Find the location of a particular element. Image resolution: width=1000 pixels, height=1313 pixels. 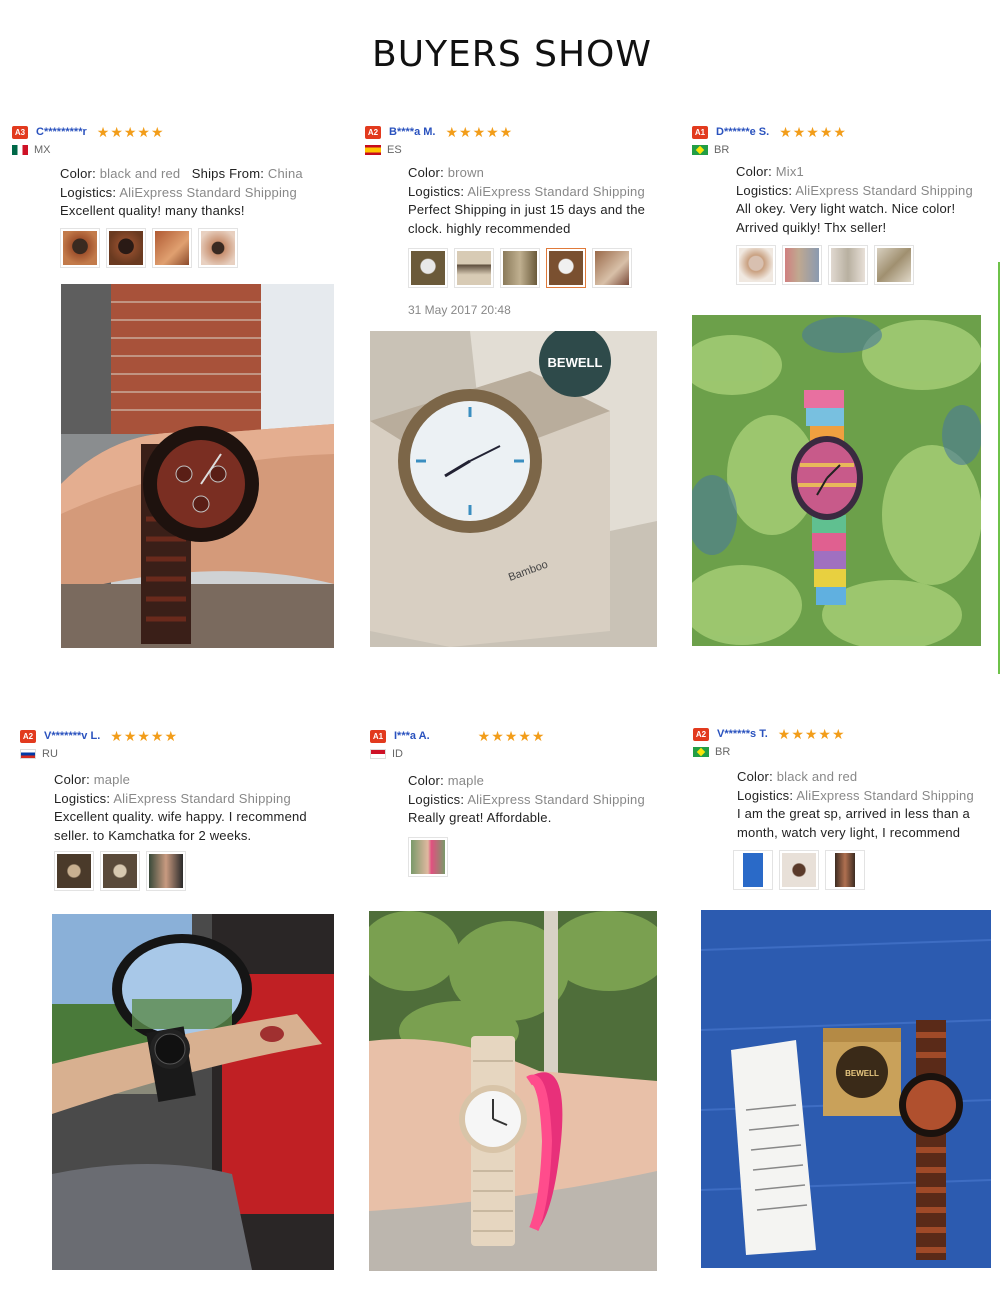

review-text: month, watch very light, I recommend is located at coordinates (849, 832).